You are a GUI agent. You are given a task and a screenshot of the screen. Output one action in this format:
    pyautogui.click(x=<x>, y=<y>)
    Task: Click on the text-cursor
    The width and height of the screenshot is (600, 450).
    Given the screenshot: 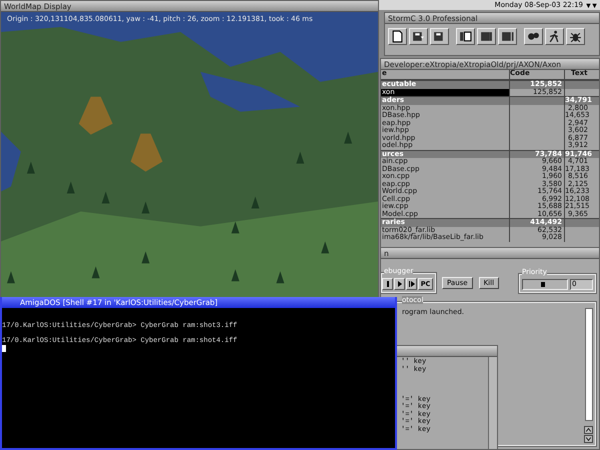 What is the action you would take?
    pyautogui.click(x=4, y=348)
    